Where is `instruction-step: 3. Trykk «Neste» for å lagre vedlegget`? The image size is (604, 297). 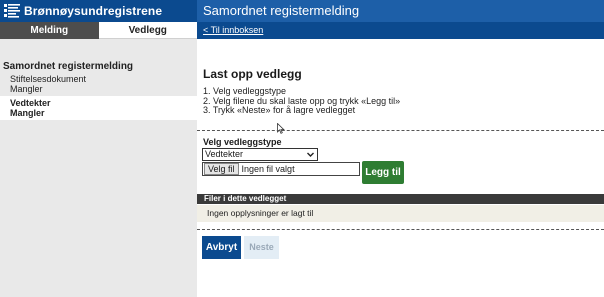
instruction-step: 3. Trykk «Neste» for å lagre vedlegget is located at coordinates (279, 110).